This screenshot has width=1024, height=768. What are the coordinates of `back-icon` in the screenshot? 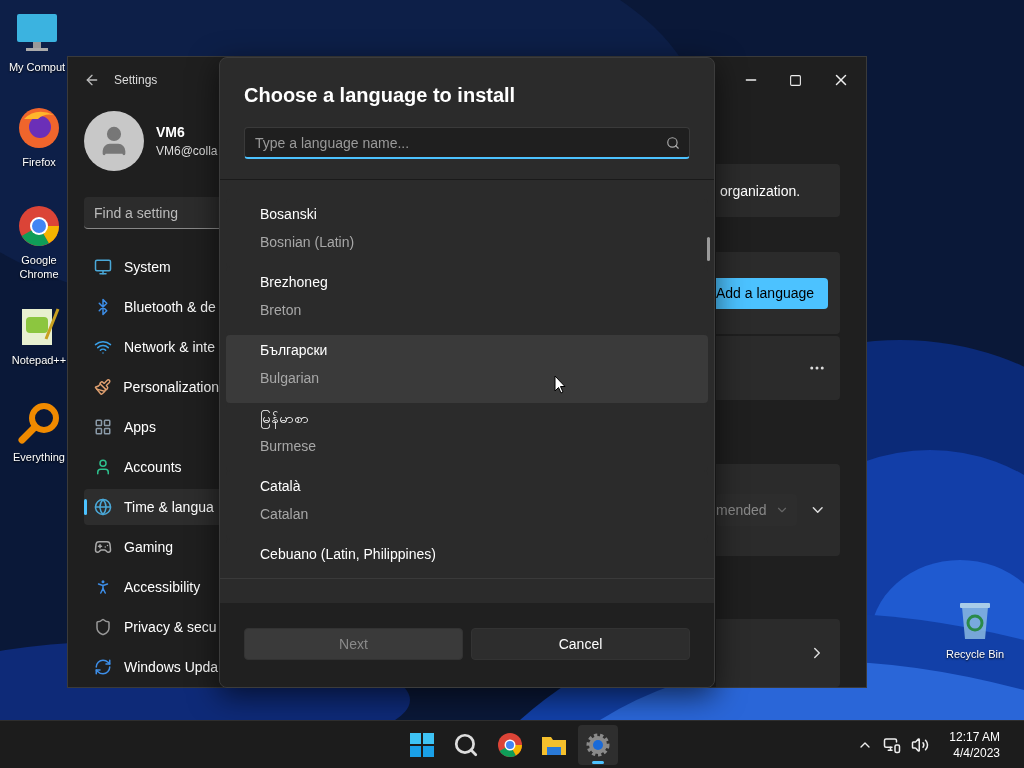 It's located at (92, 80).